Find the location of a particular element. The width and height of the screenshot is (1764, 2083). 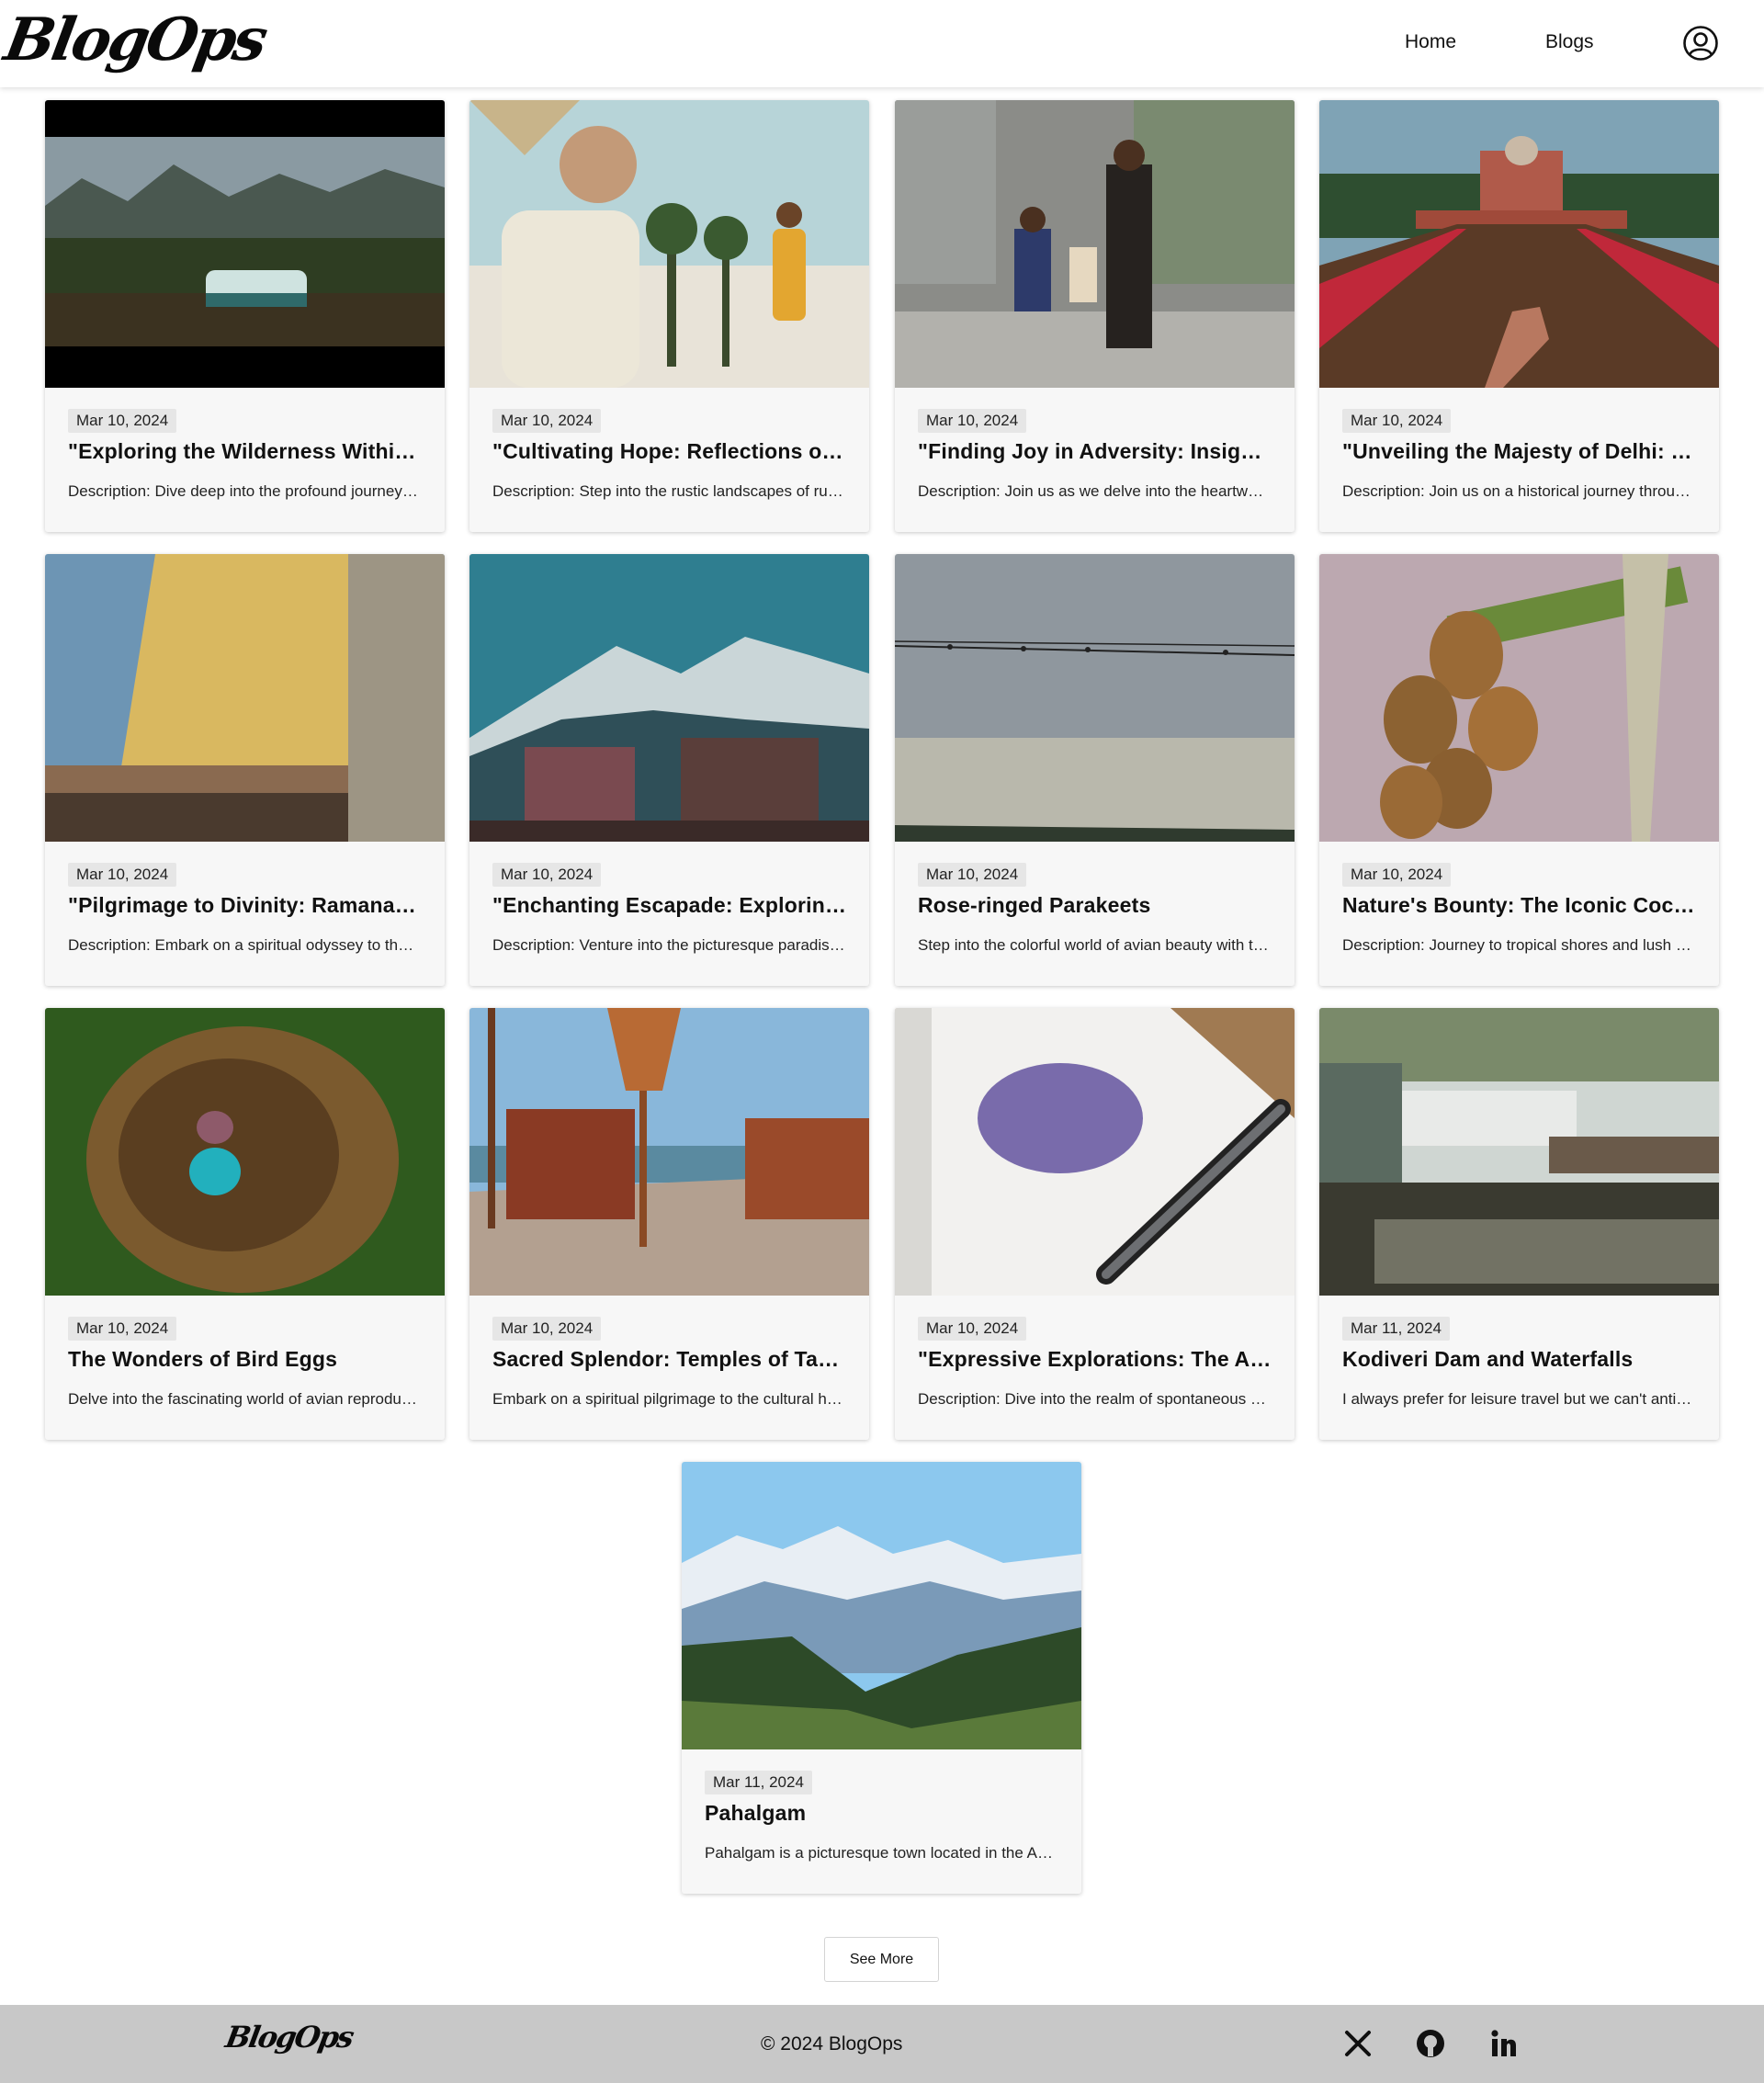

card-image-pahalgam-valley is located at coordinates (882, 1605).